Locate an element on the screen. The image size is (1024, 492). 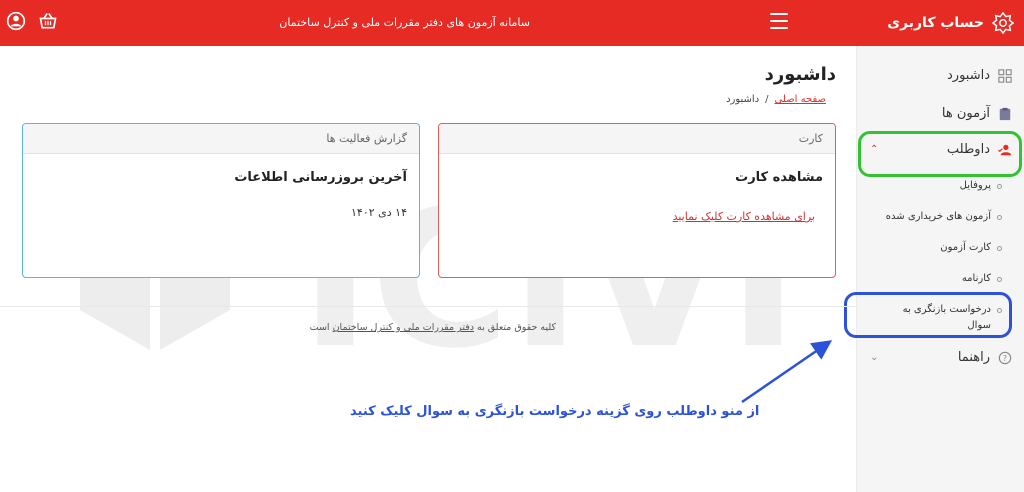
breadcrumb-home-link: صفحه اصلی is located at coordinates (800, 99).